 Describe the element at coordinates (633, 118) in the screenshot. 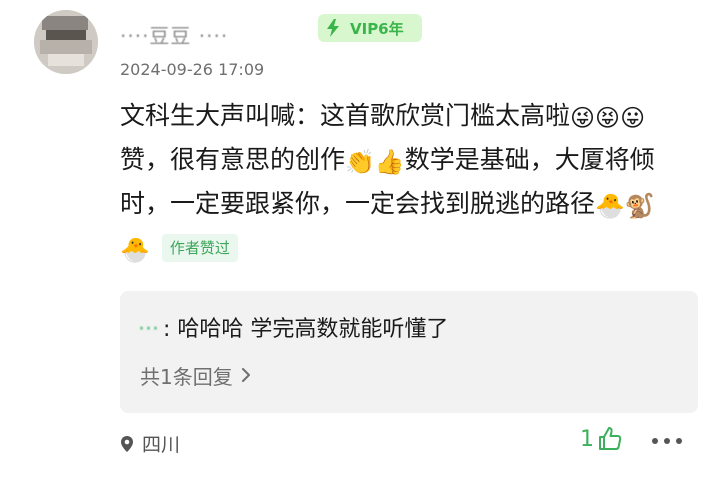

I see `emoji-tongue: 😛` at that location.